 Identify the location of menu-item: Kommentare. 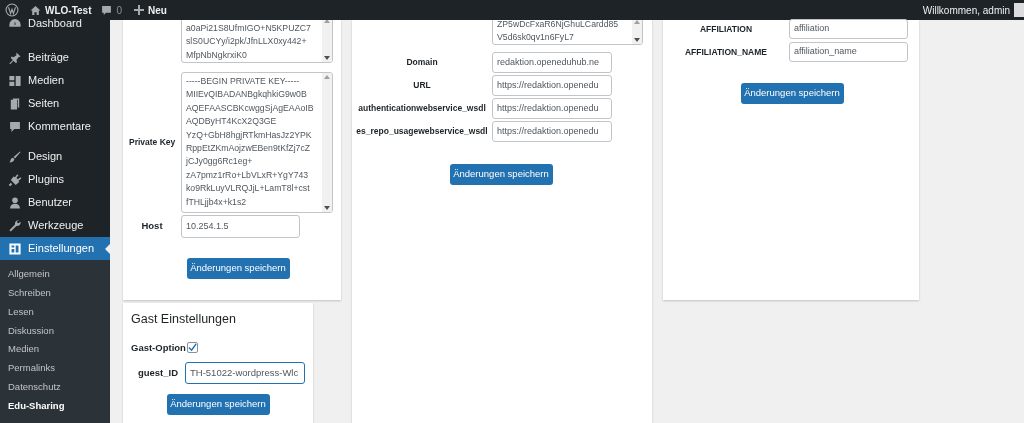
(55, 126).